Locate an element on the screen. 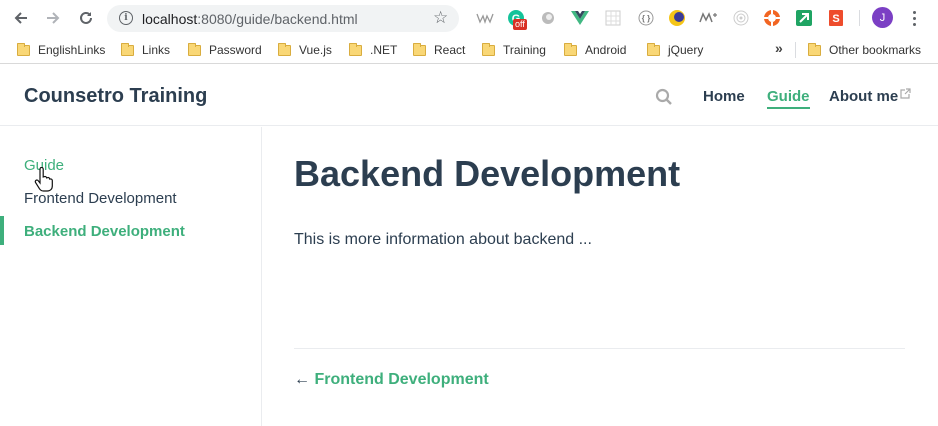 This screenshot has height=426, width=938. extension-wifi-icon is located at coordinates (485, 18).